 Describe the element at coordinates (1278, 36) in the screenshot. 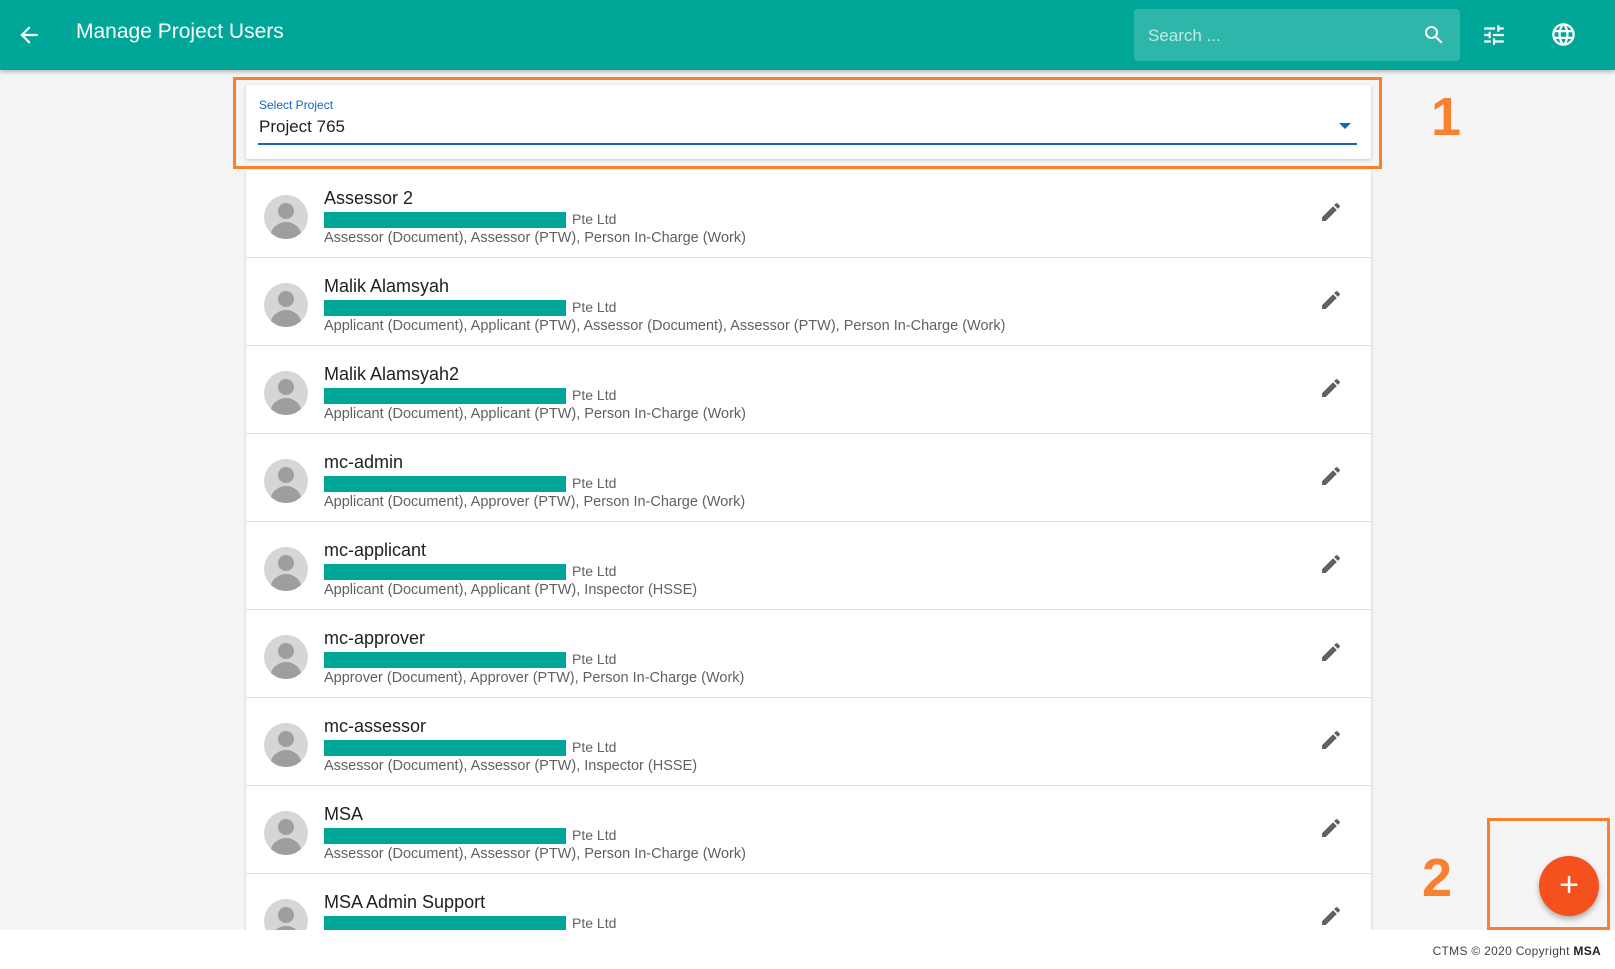

I see `search-input` at that location.